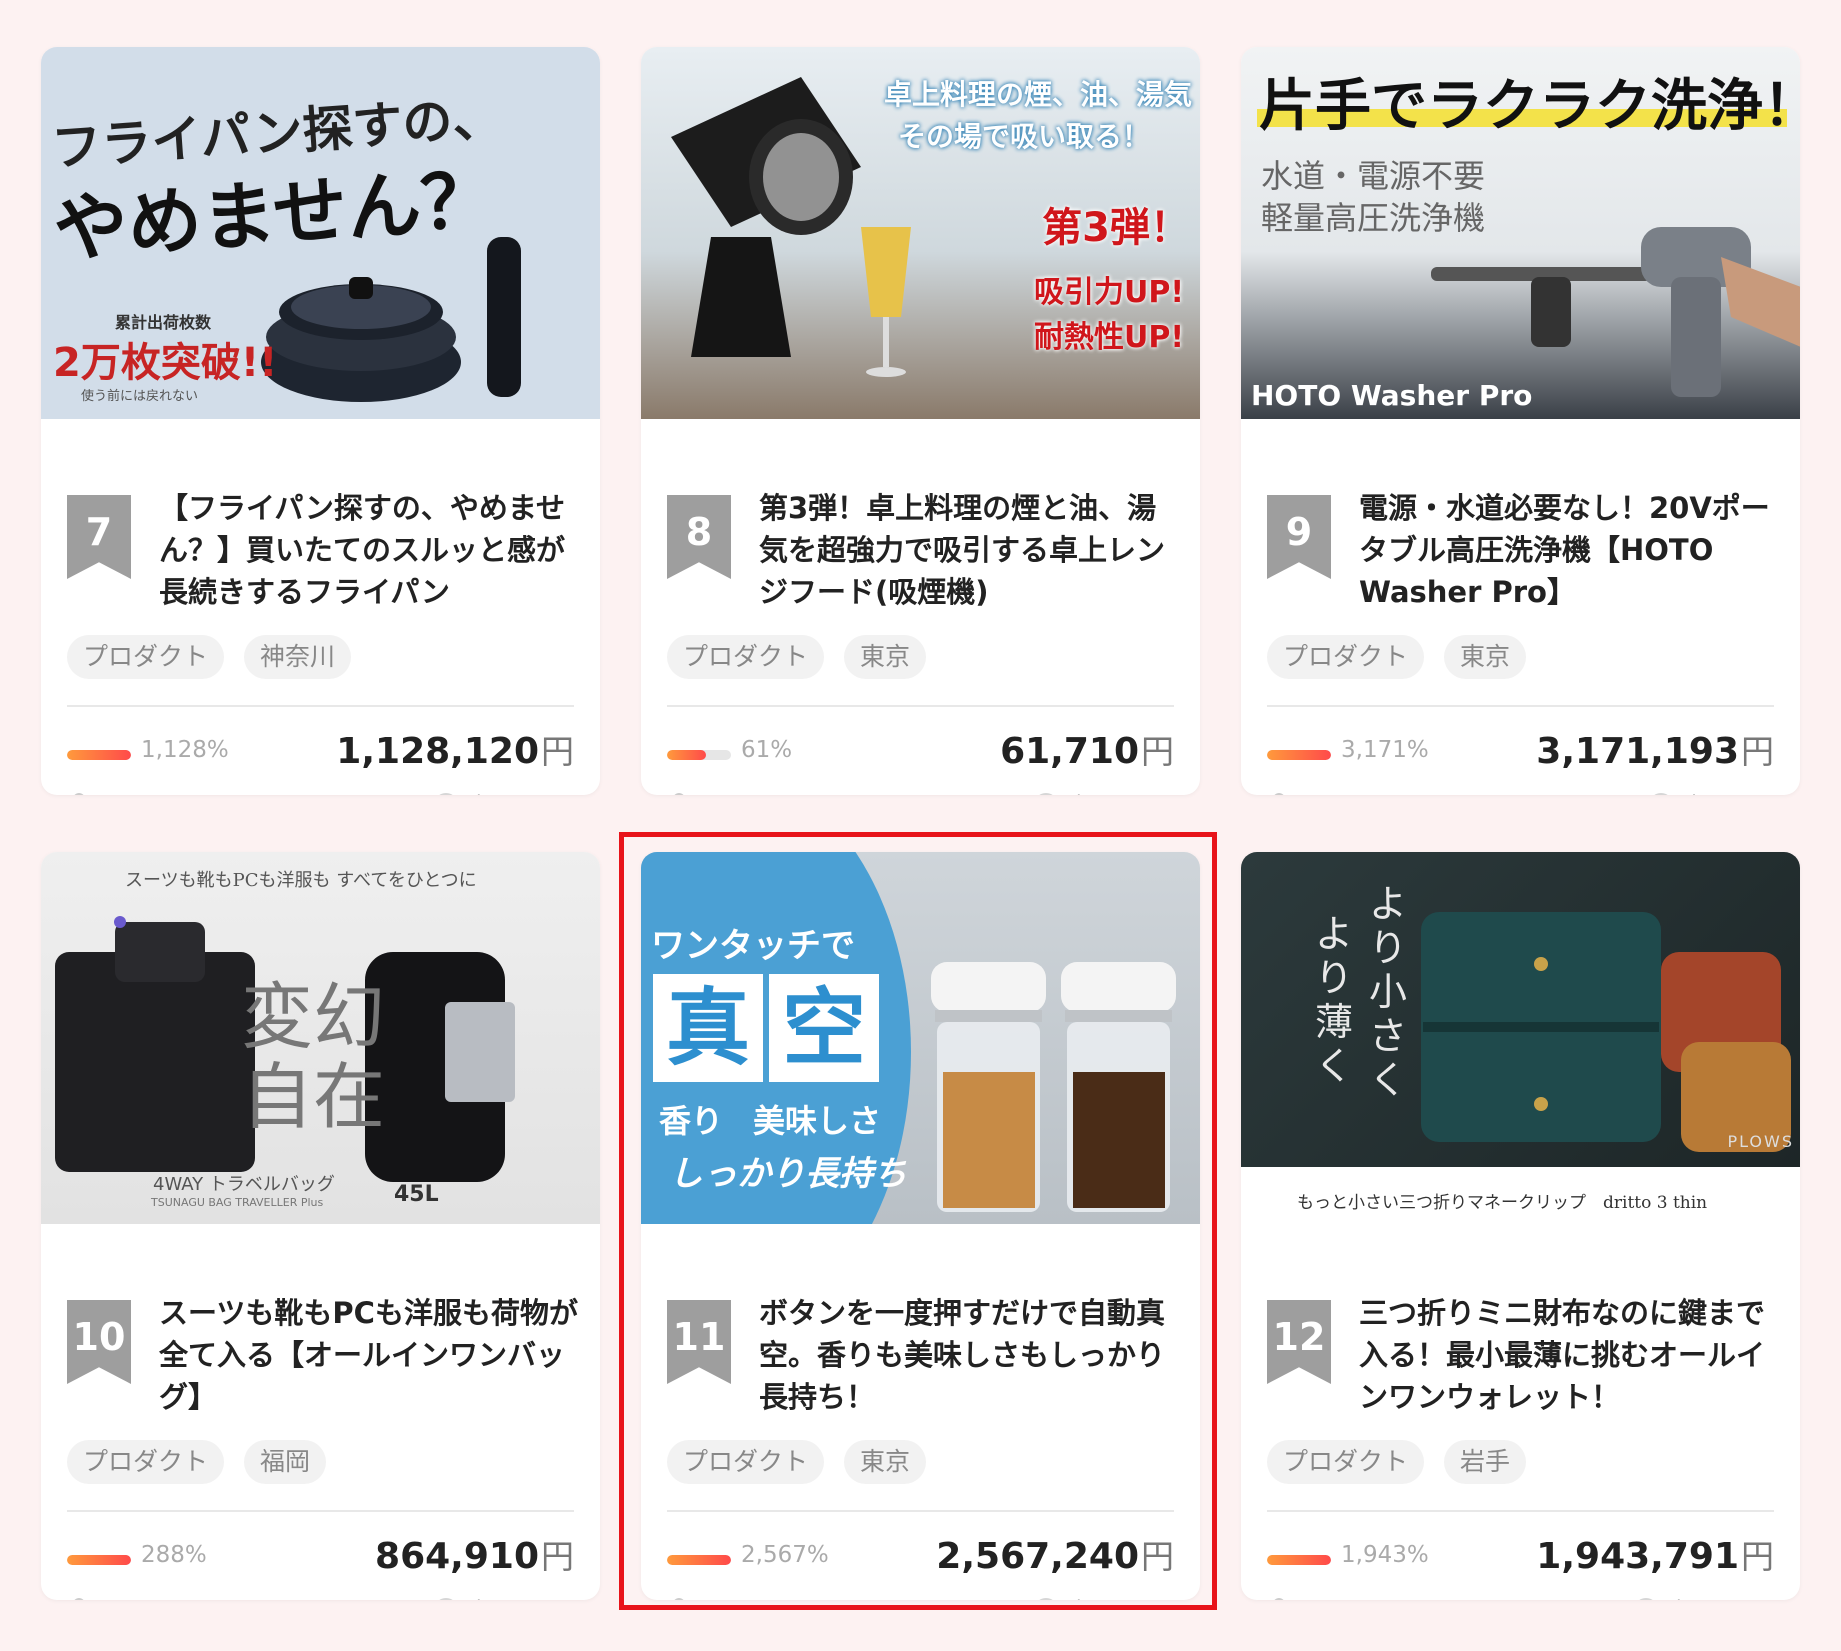  Describe the element at coordinates (1108, 337) in the screenshot. I see `image-point: 耐熱性UP!` at that location.